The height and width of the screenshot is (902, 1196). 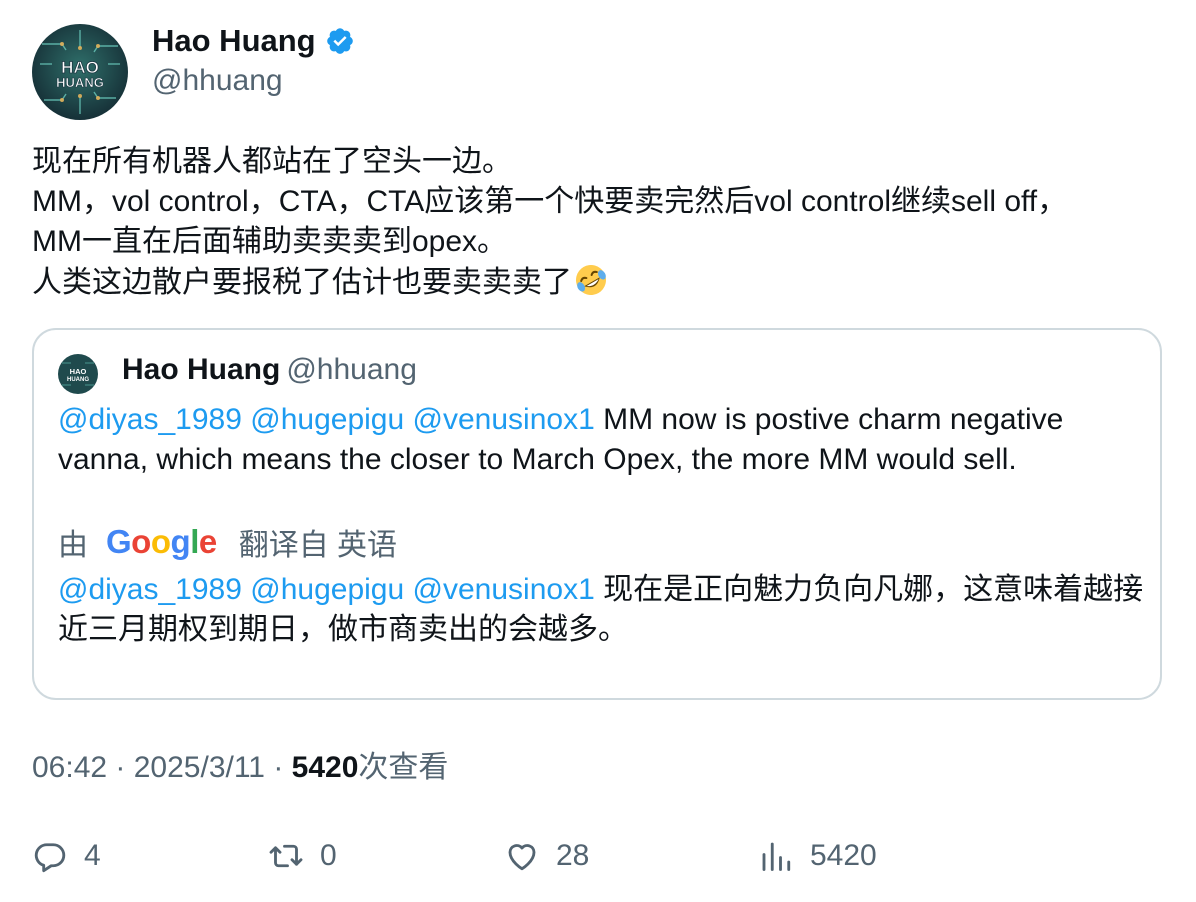 I want to click on translation-by-label: 由, so click(x=73, y=545).